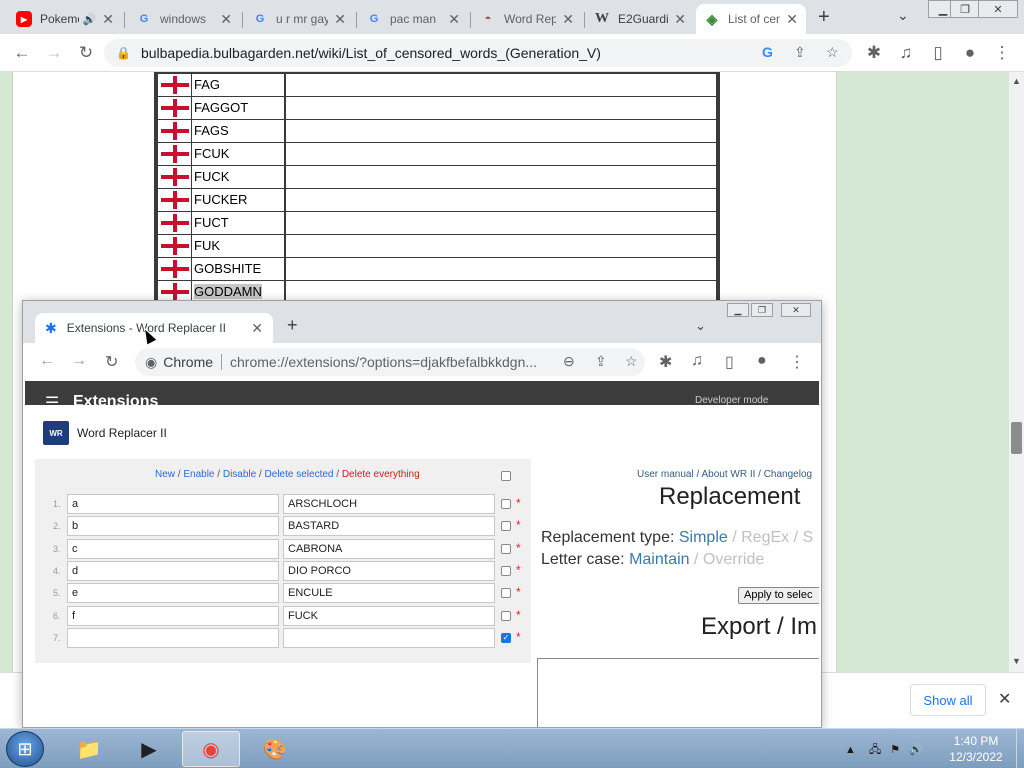 The width and height of the screenshot is (1024, 768). What do you see at coordinates (123, 53) in the screenshot?
I see `lock-icon: 🔒` at bounding box center [123, 53].